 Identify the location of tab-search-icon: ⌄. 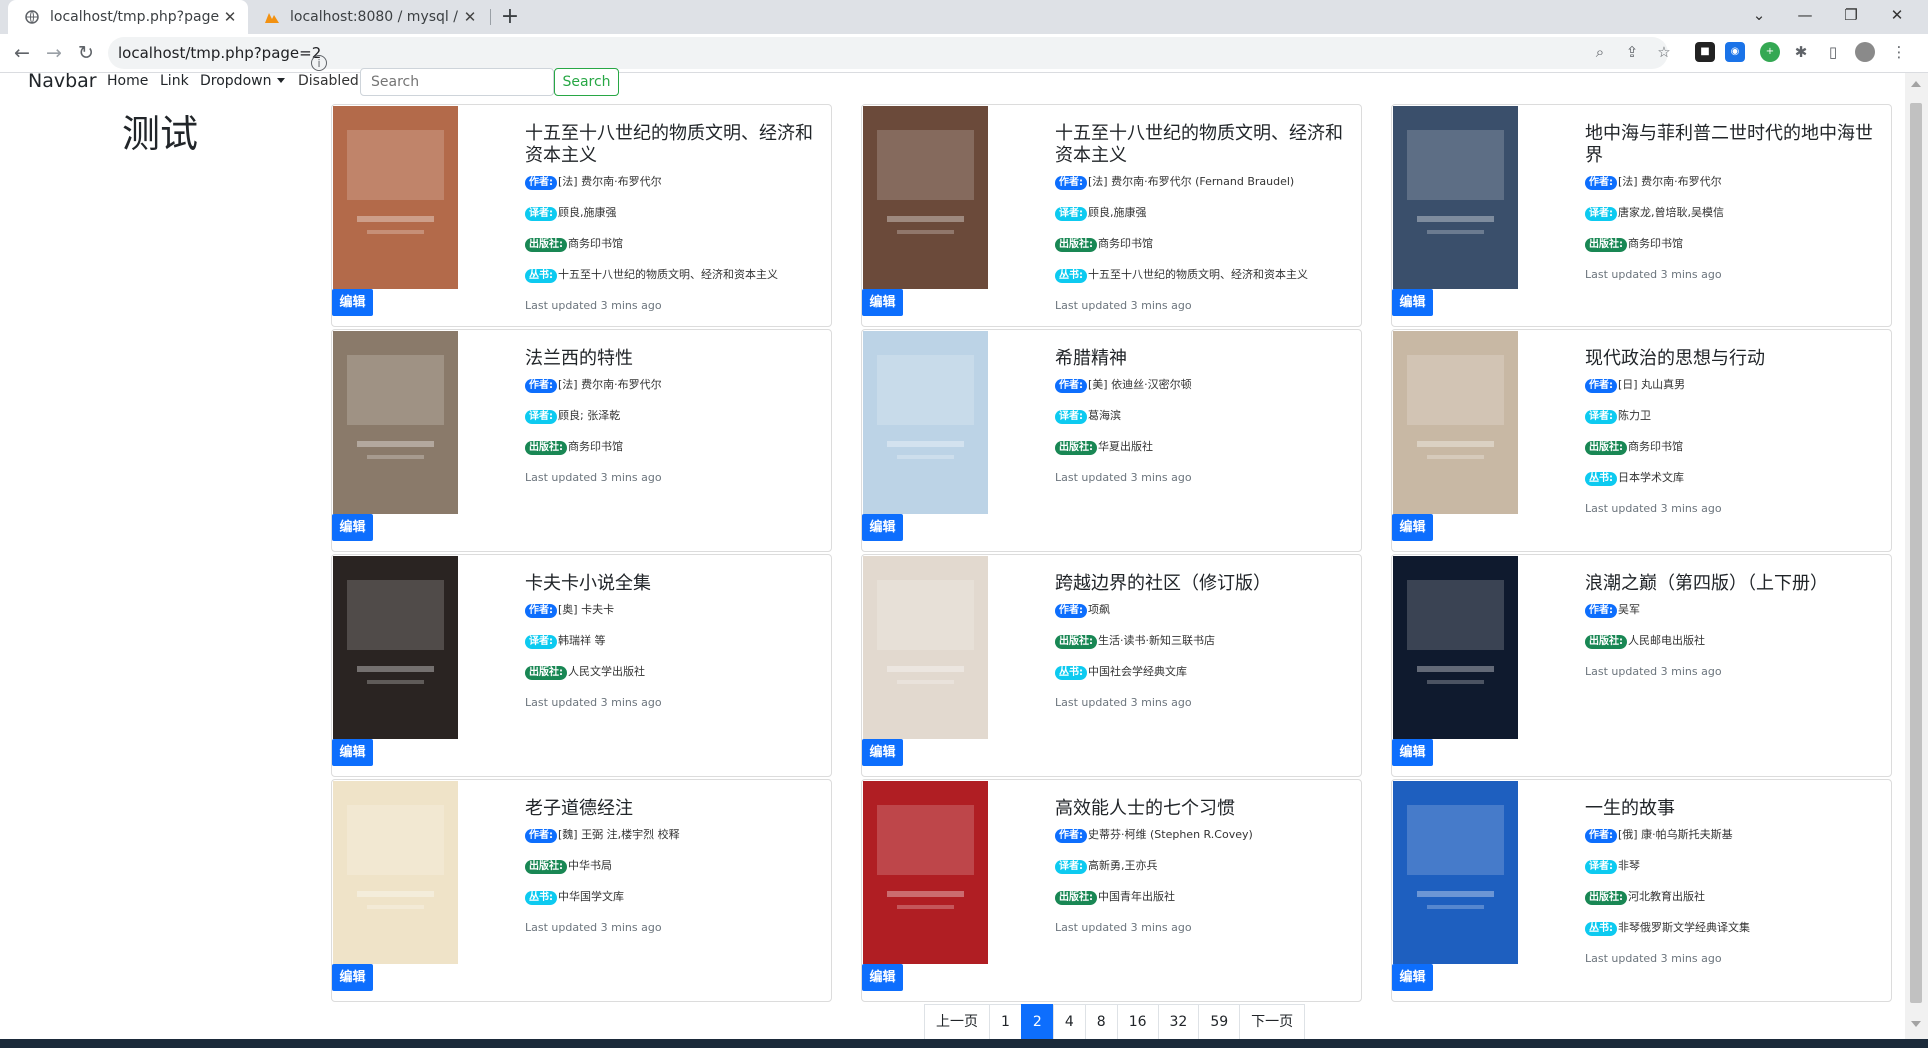
(1759, 17).